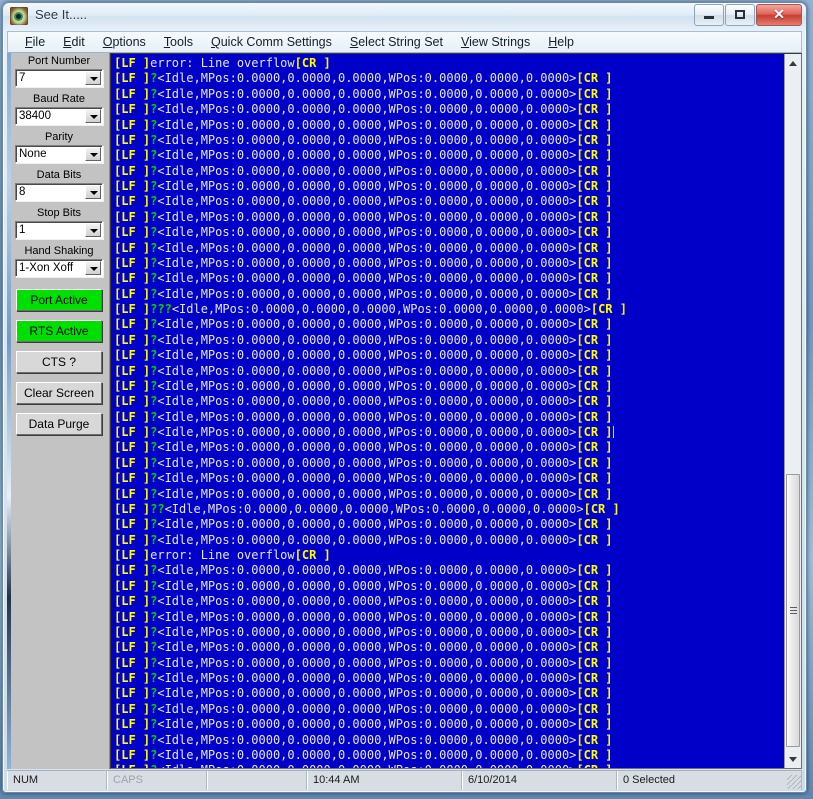 This screenshot has height=799, width=813. I want to click on rts-active-button: RTS Active, so click(59, 331).